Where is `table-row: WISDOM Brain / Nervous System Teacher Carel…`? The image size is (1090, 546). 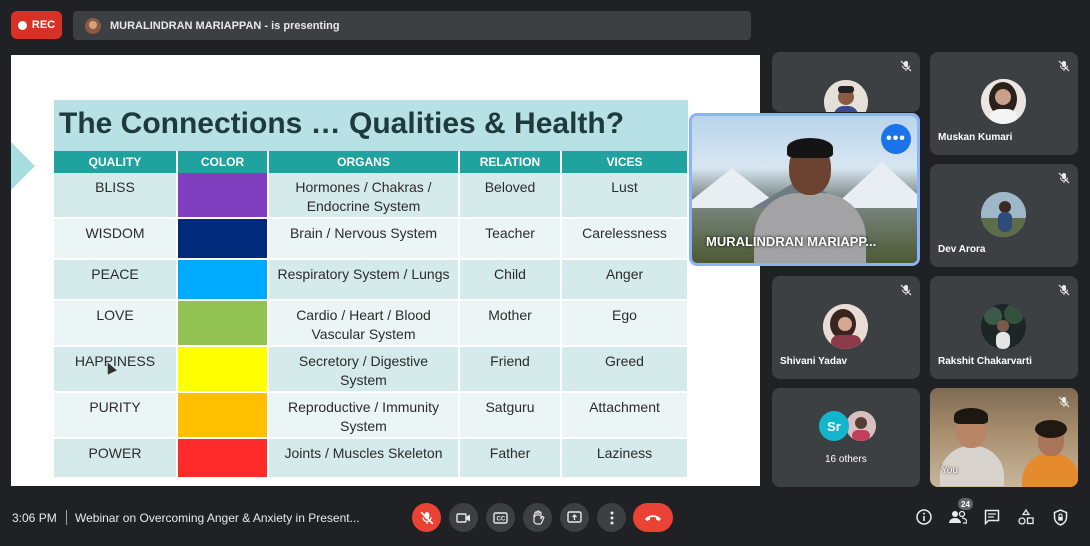
table-row: WISDOM Brain / Nervous System Teacher Carel… is located at coordinates (371, 239).